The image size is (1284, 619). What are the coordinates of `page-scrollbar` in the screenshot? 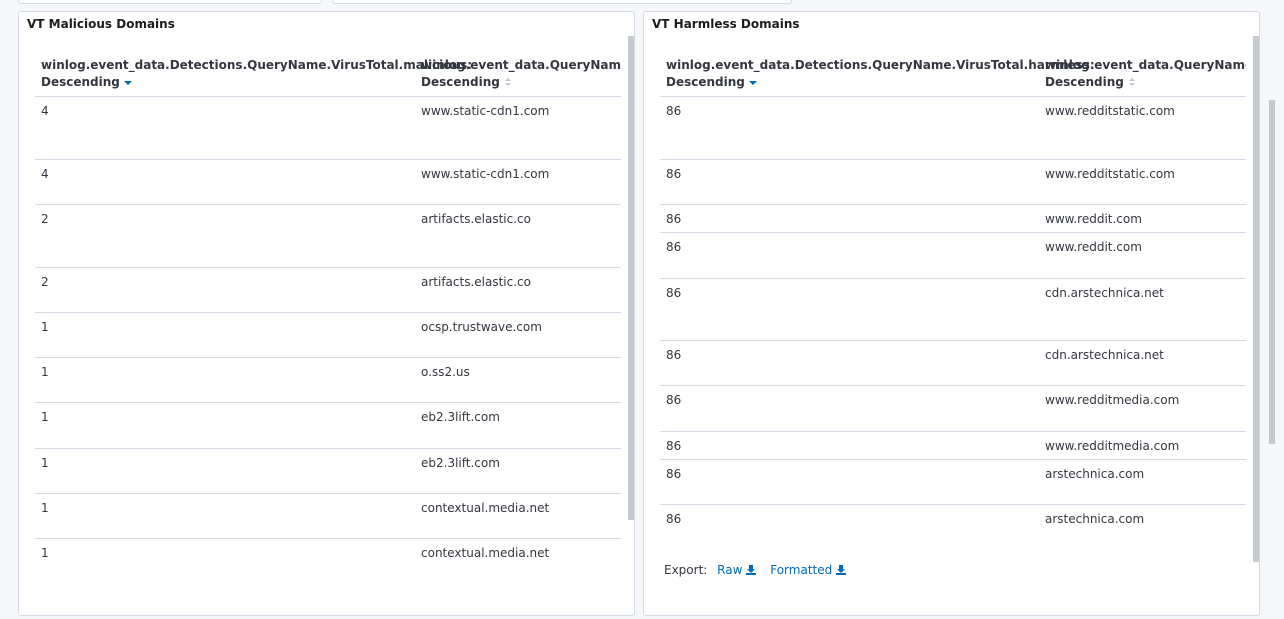 It's located at (1272, 272).